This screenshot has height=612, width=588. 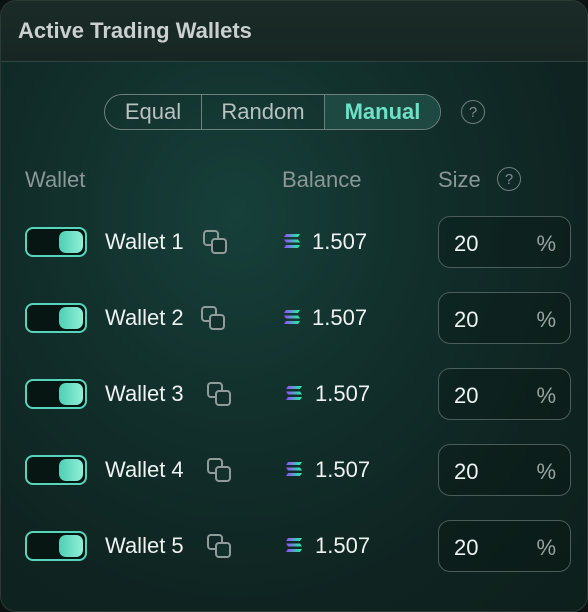 What do you see at coordinates (473, 112) in the screenshot?
I see `mode-help-icon: ?` at bounding box center [473, 112].